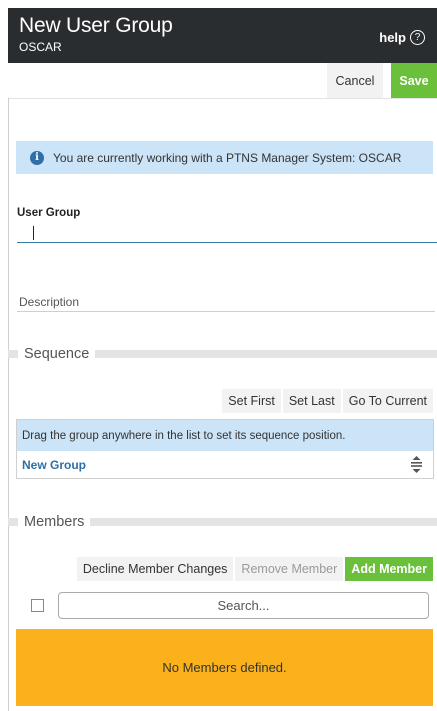 The image size is (437, 711). Describe the element at coordinates (49, 213) in the screenshot. I see `user-group-label: User Group` at that location.